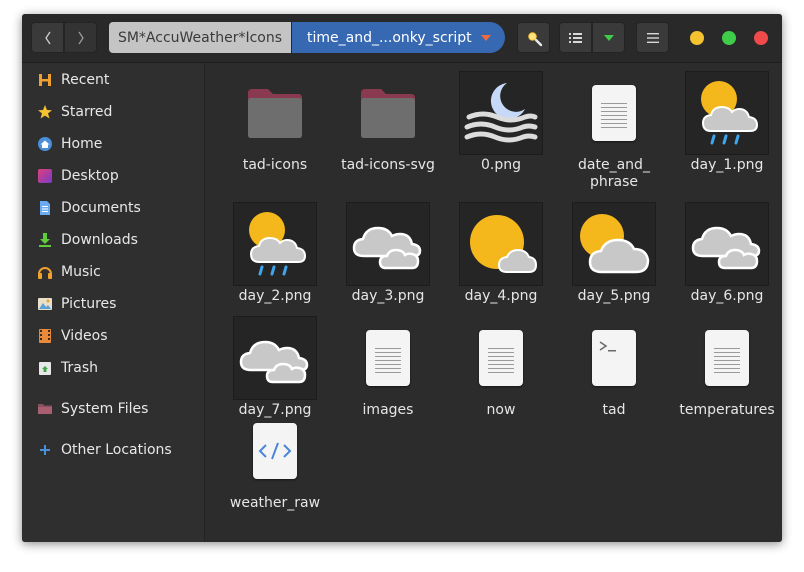 The height and width of the screenshot is (572, 804). I want to click on chevron-left-icon, so click(47, 37).